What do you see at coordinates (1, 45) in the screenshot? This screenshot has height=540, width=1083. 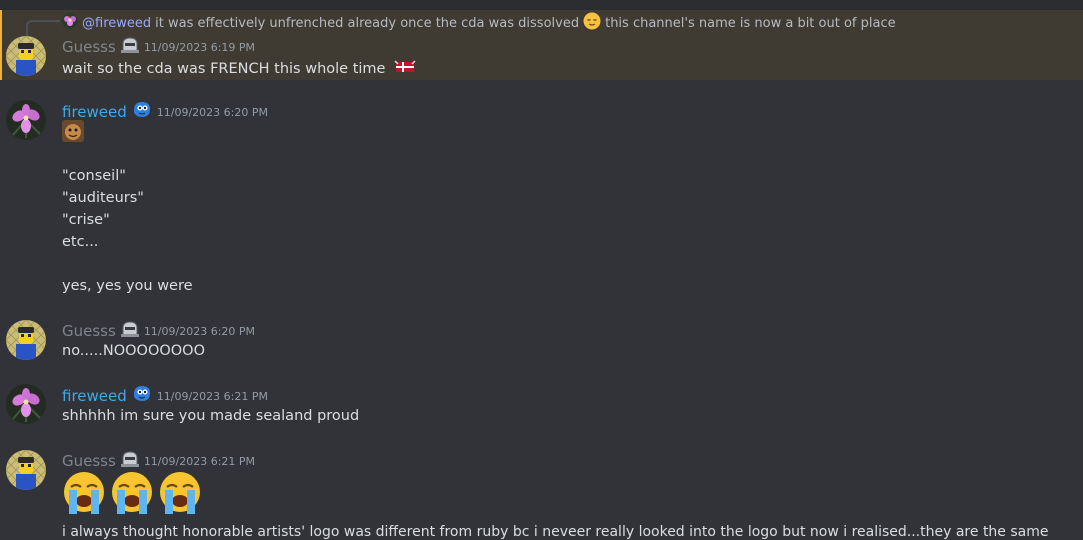 I see `highlight-bar` at bounding box center [1, 45].